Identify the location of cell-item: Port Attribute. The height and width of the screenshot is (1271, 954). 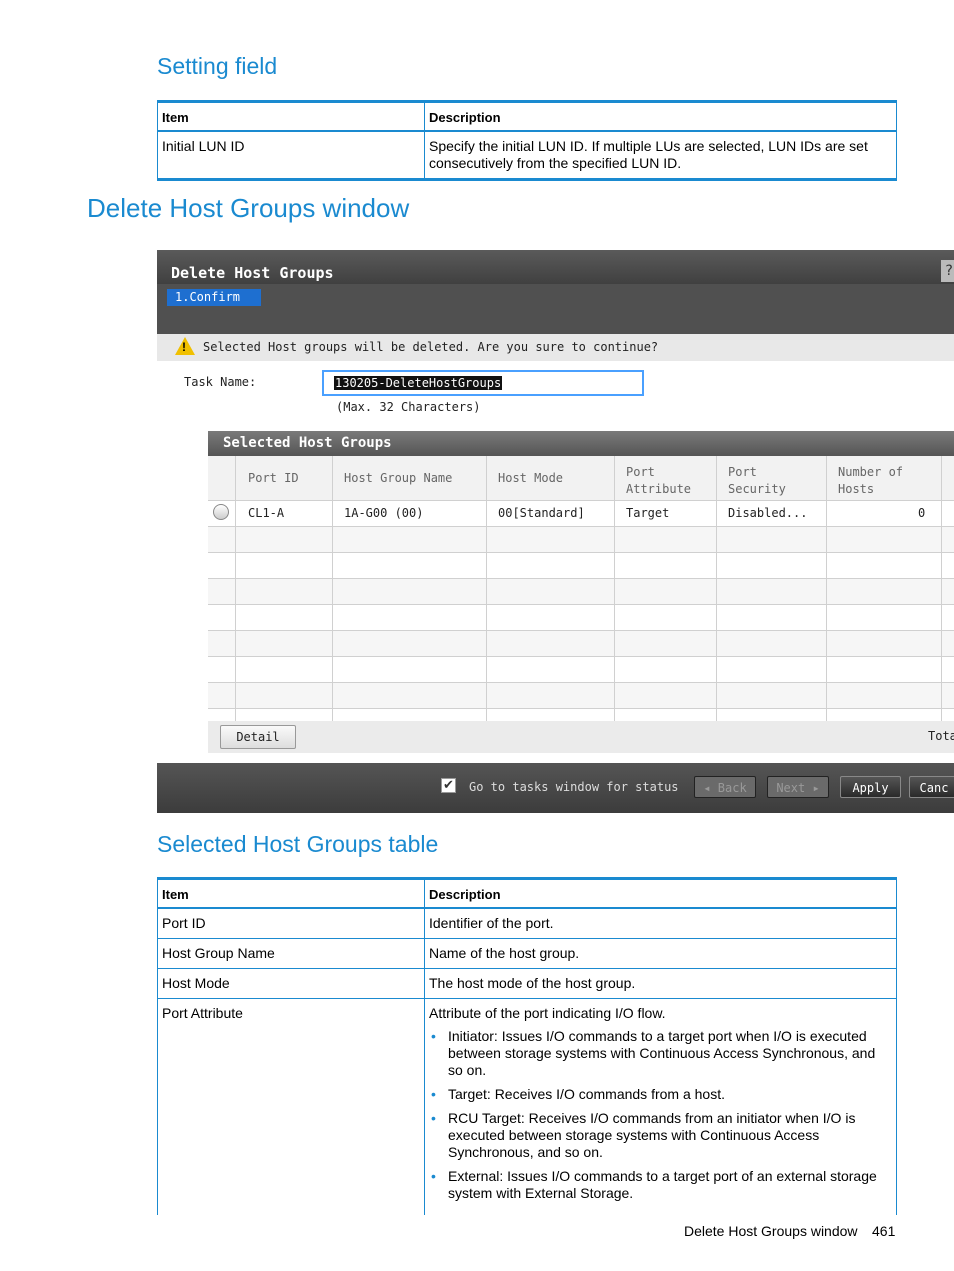
(291, 1106).